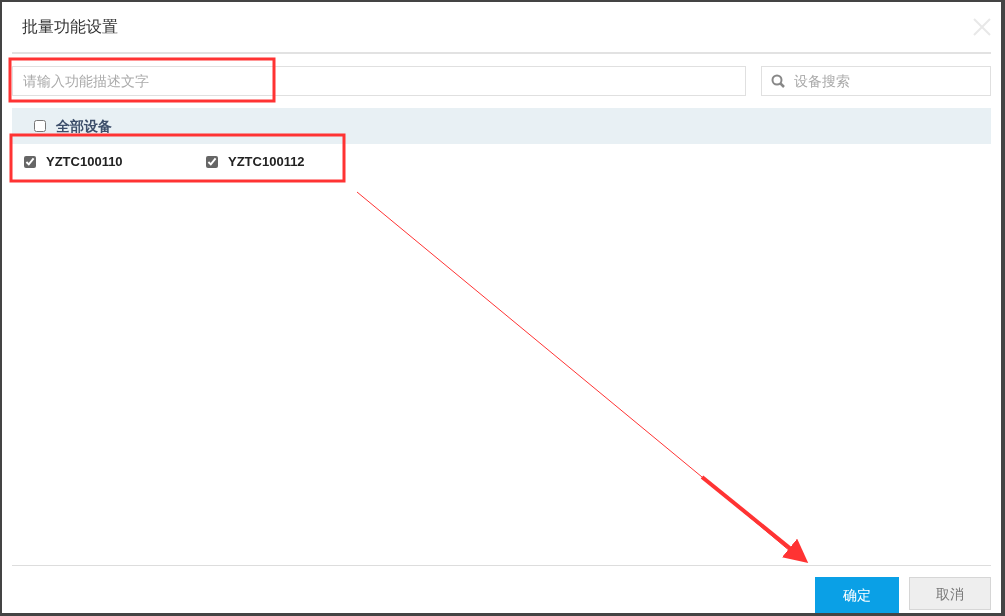  I want to click on device-label: YZTC100112, so click(266, 162).